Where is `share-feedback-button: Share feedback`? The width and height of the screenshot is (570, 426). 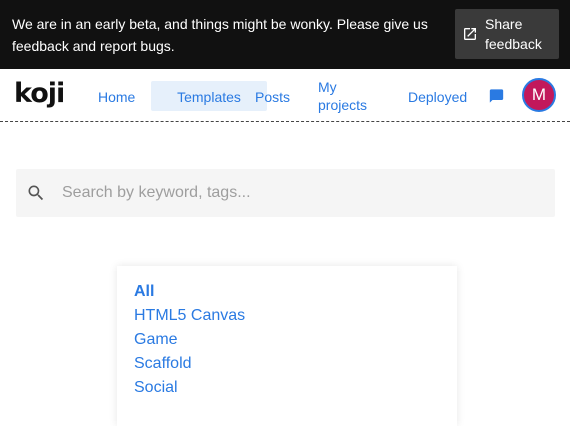
share-feedback-button: Share feedback is located at coordinates (507, 34).